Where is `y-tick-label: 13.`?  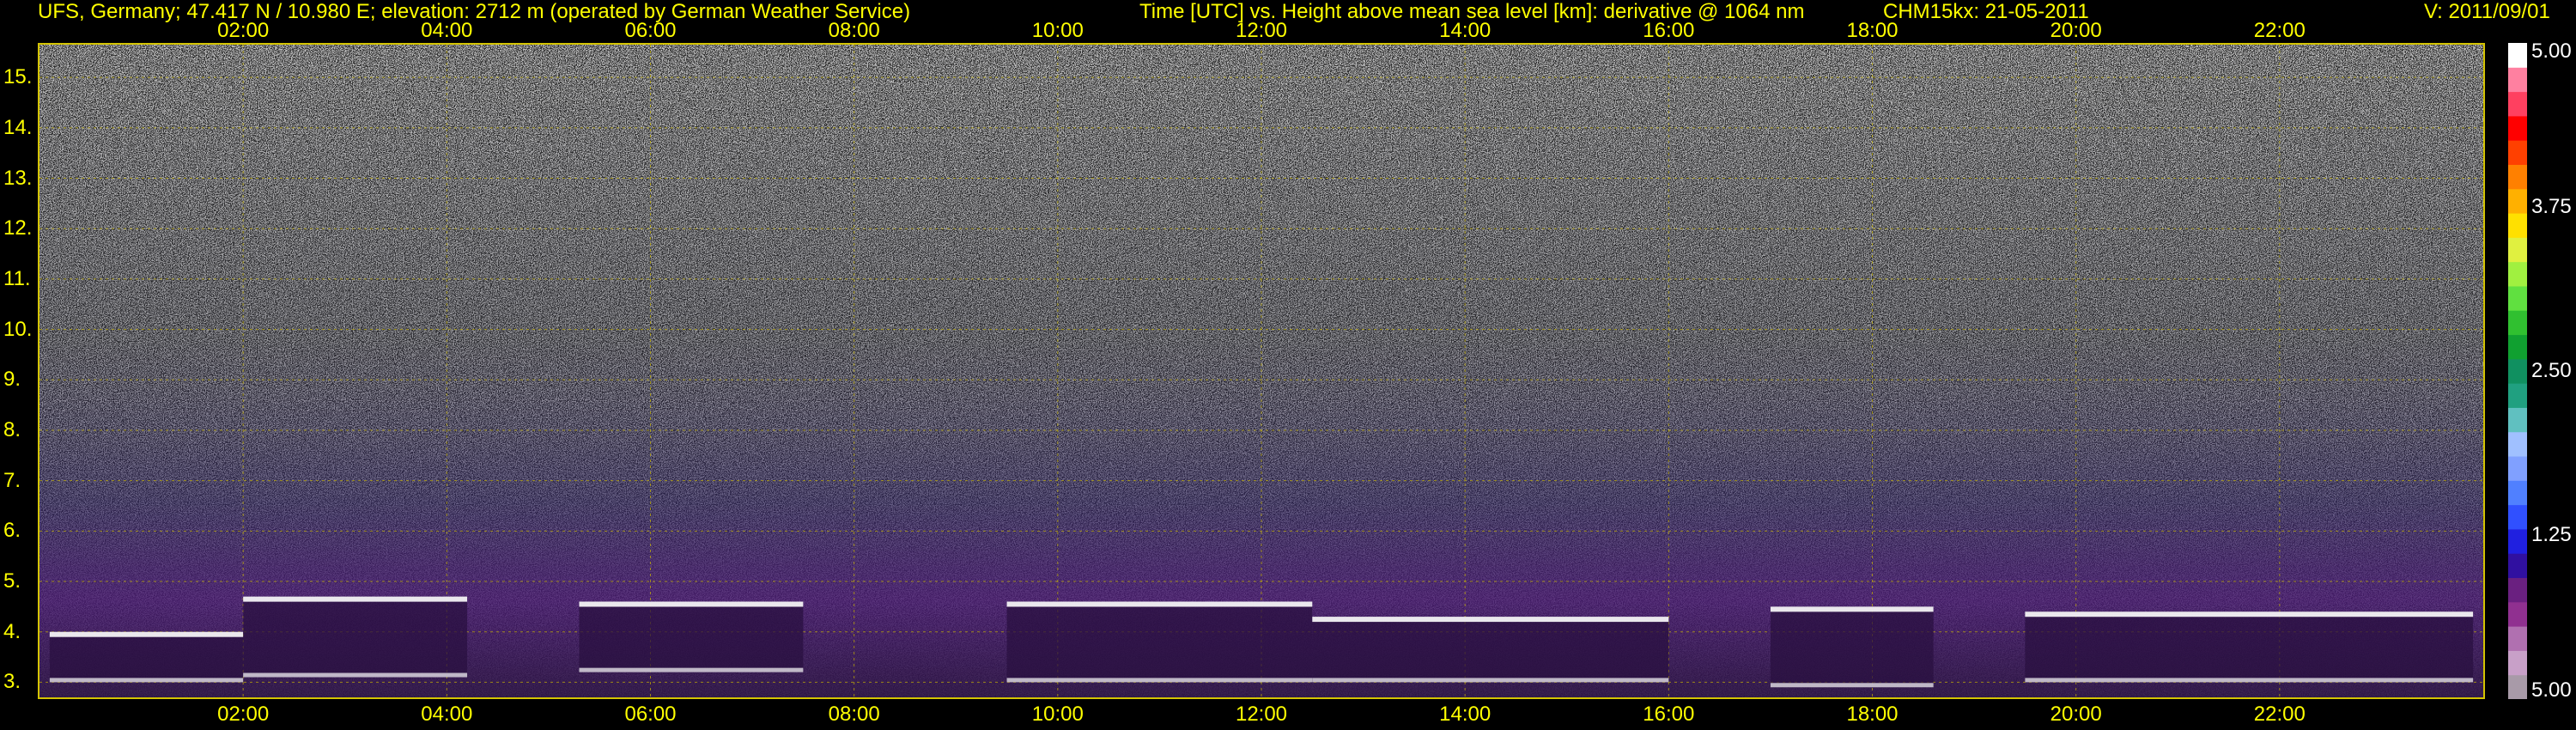 y-tick-label: 13. is located at coordinates (18, 178).